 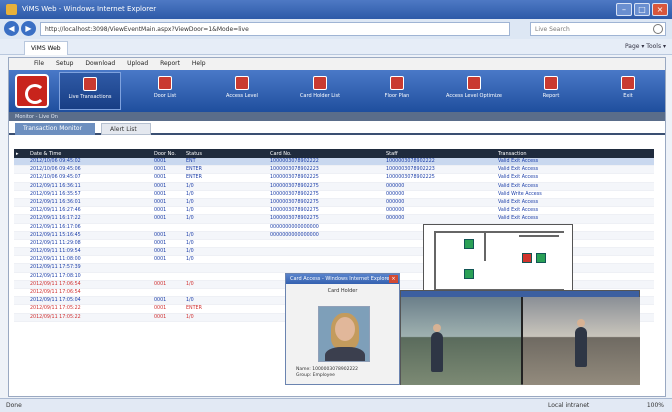 I want to click on tools-menu: Tools, so click(x=653, y=46).